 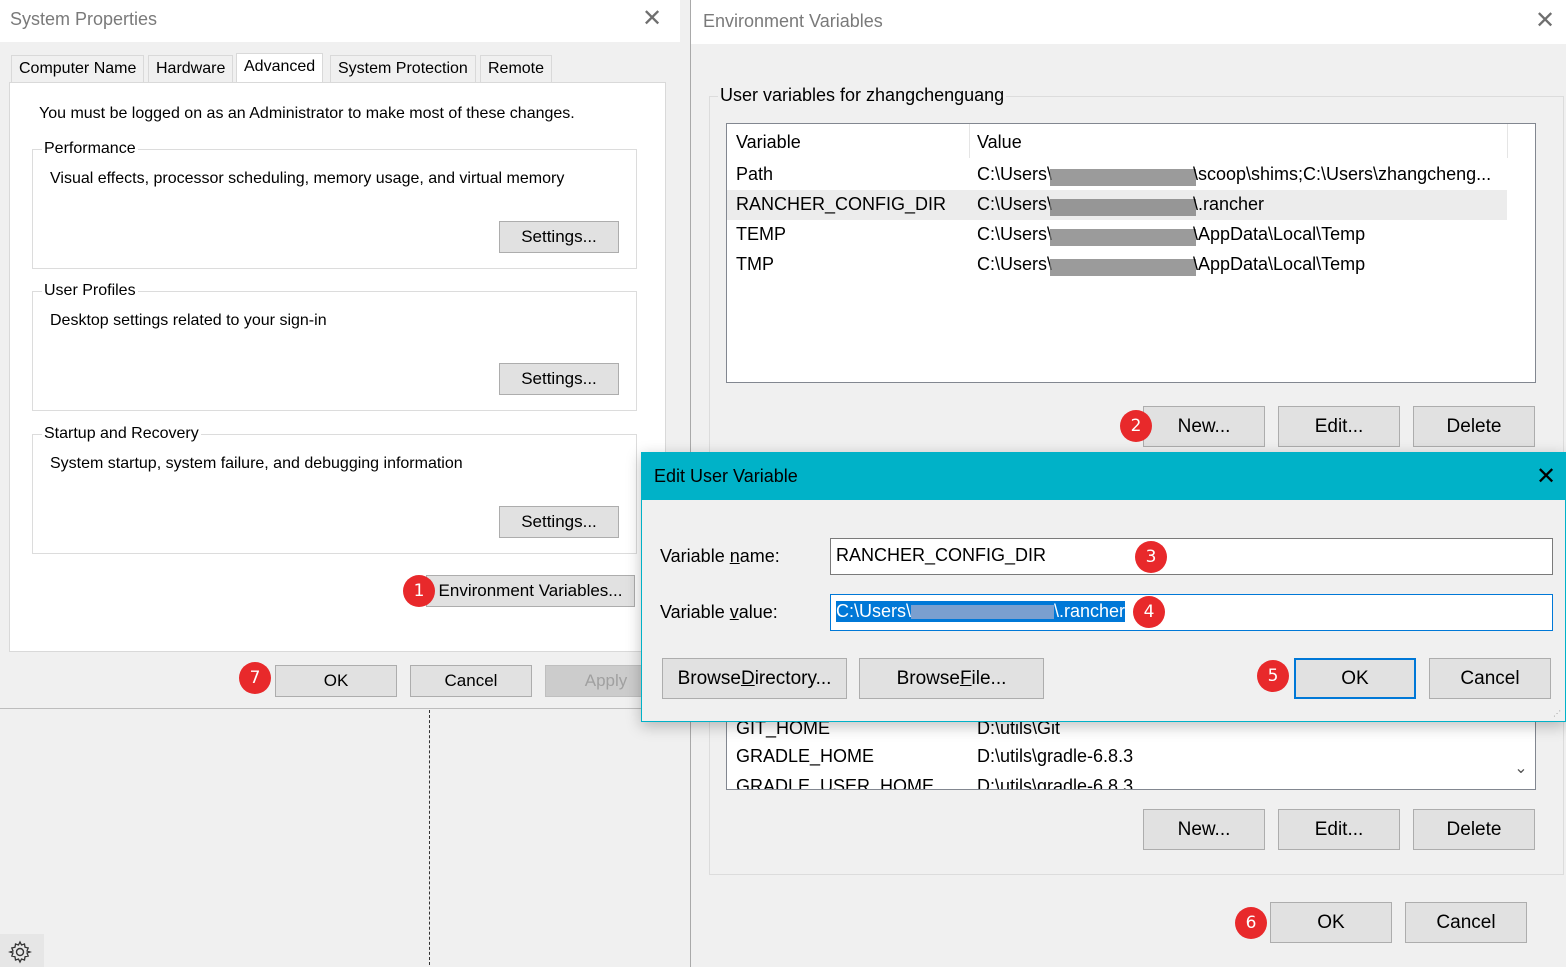 I want to click on edit-dialog-title: Edit User Variable, so click(x=726, y=476).